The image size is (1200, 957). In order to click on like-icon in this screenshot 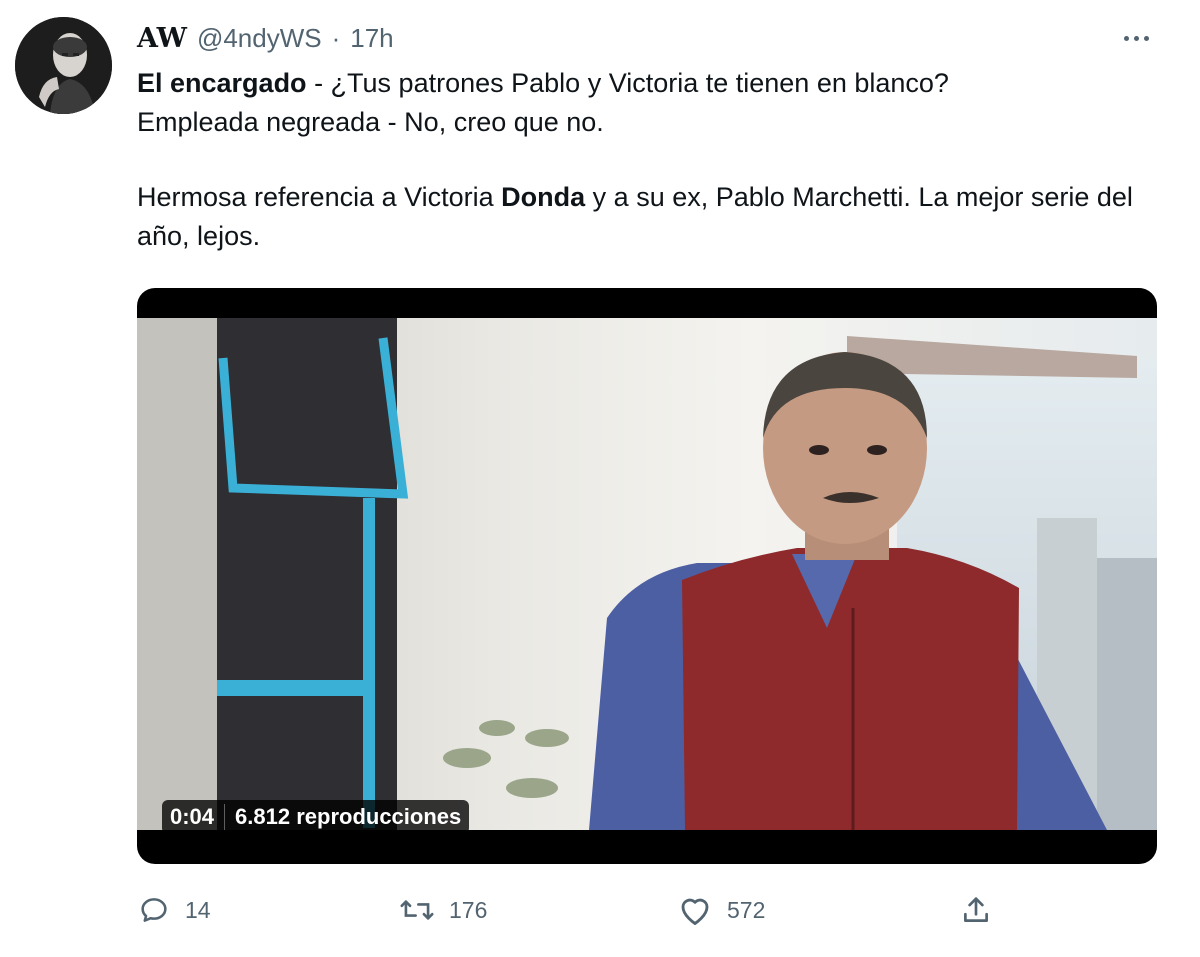, I will do `click(695, 911)`.